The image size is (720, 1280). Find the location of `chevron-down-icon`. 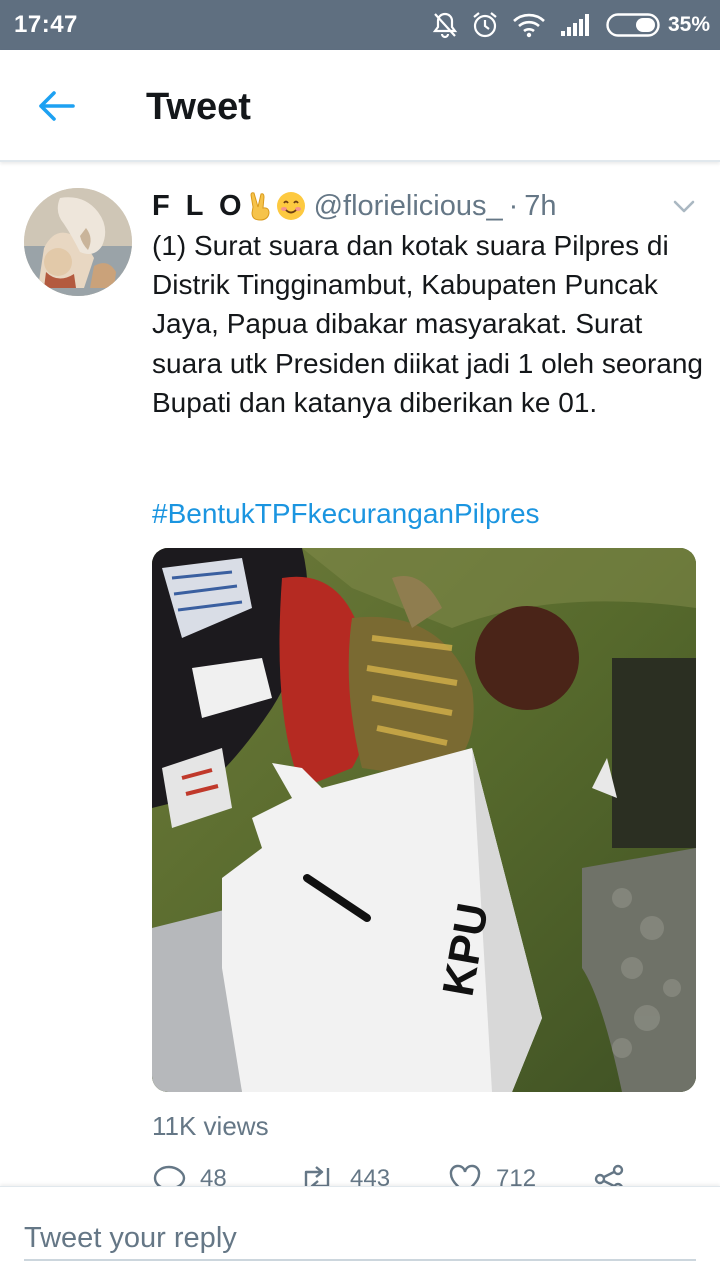

chevron-down-icon is located at coordinates (684, 206).